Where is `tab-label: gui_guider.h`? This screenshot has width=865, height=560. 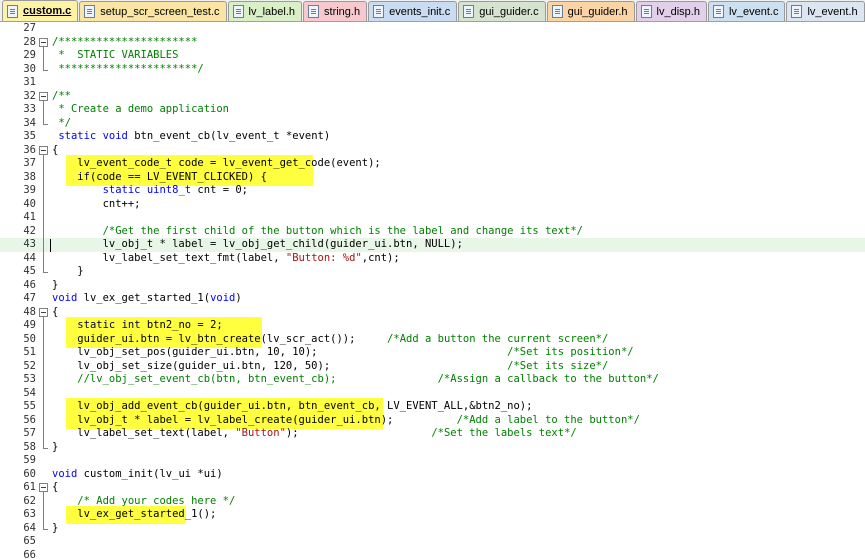 tab-label: gui_guider.h is located at coordinates (597, 11).